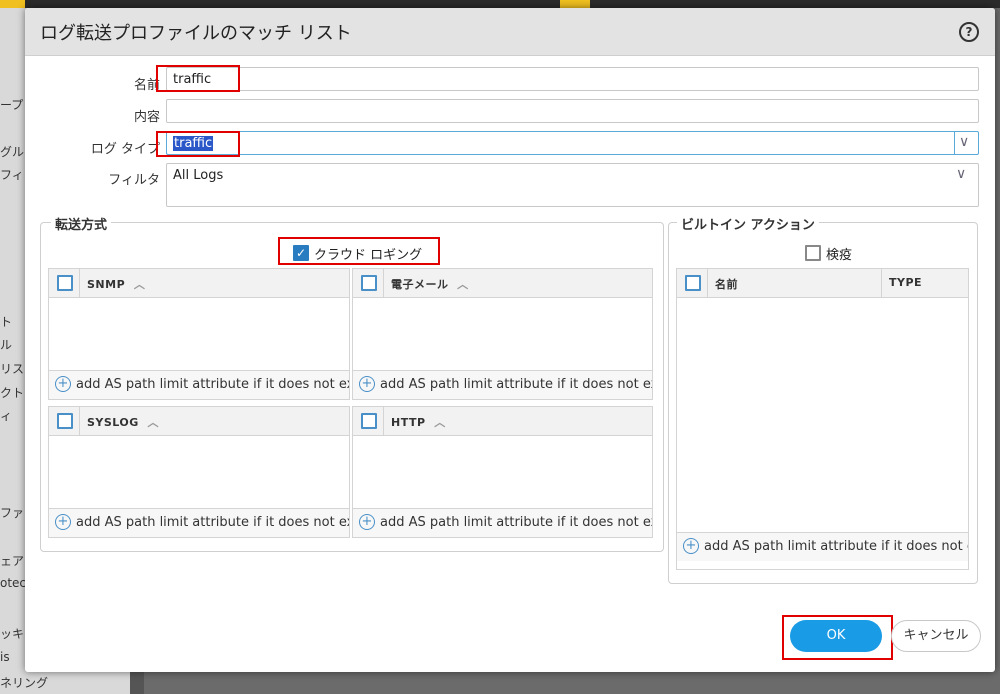  I want to click on snmp-column-header: SNMP ︿, so click(116, 284).